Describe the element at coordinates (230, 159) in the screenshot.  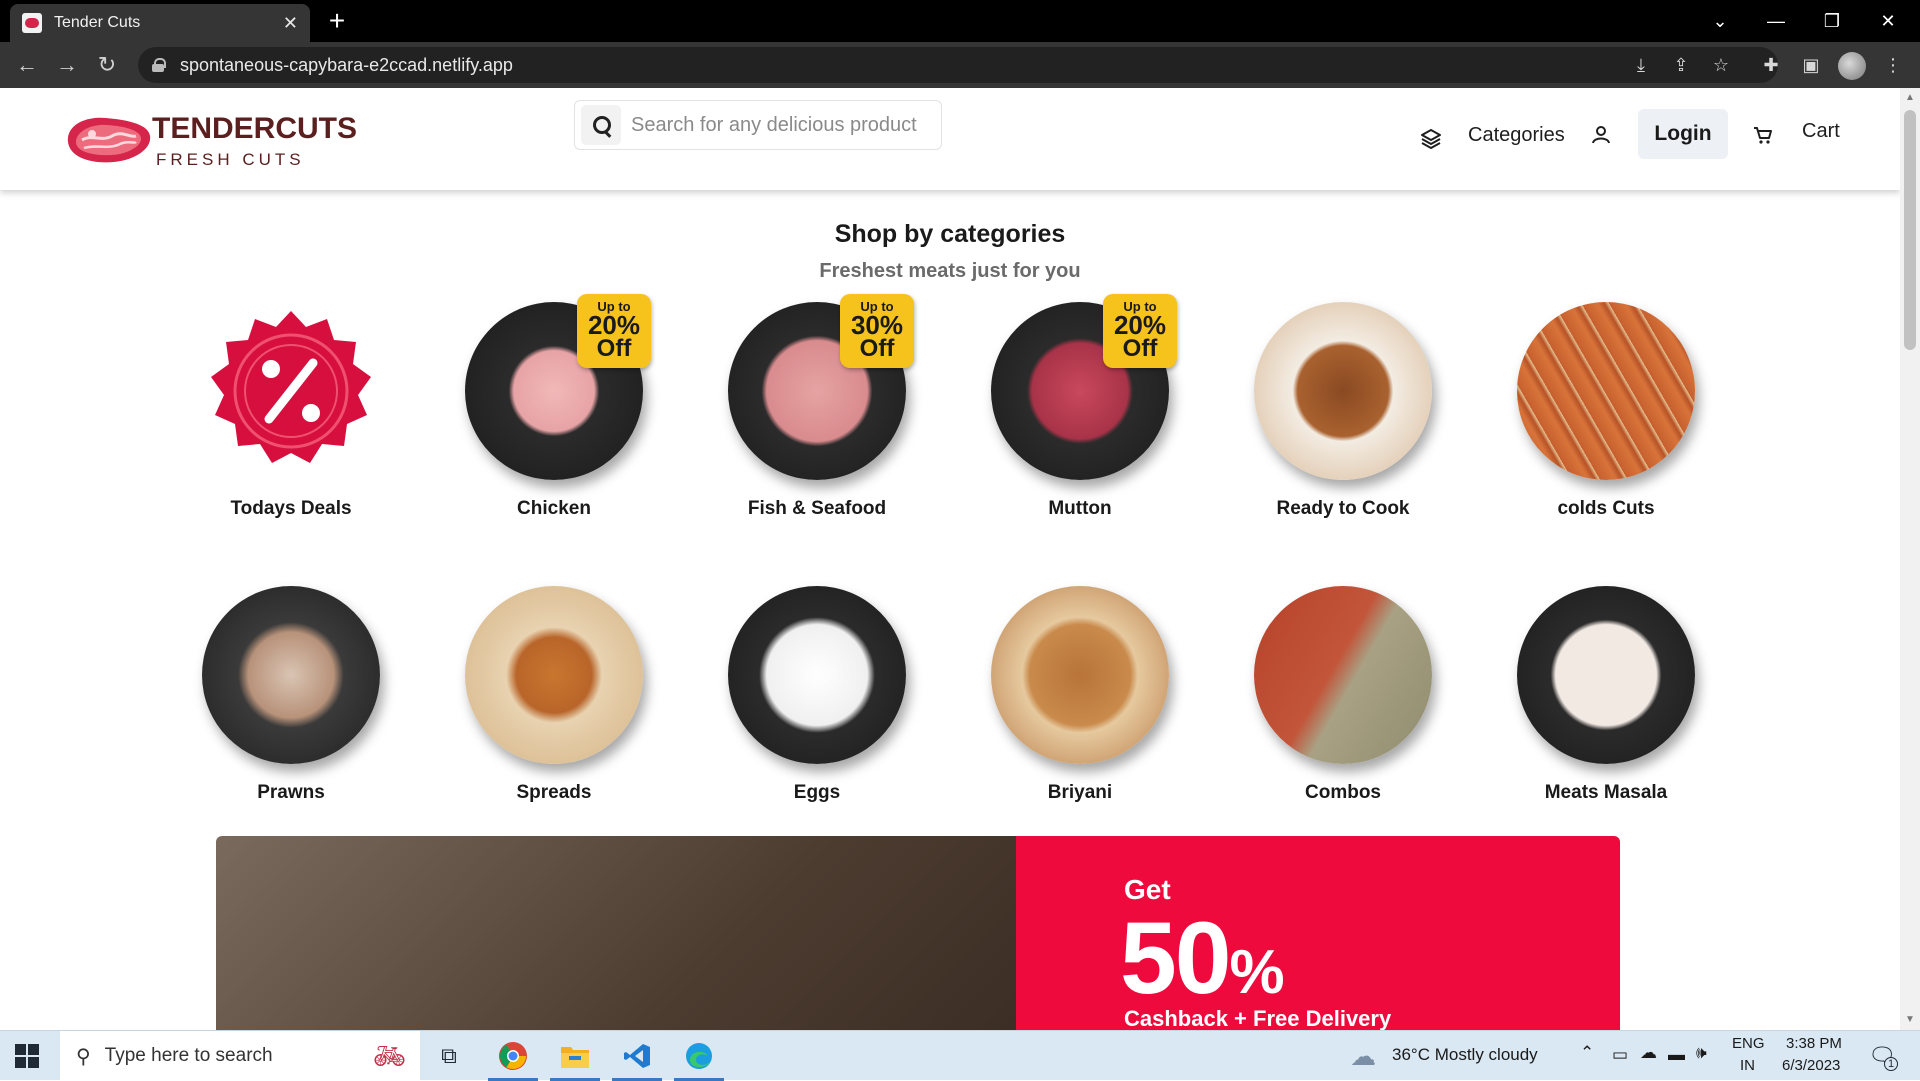
I see `brand-tagline: FRESH CUTS` at that location.